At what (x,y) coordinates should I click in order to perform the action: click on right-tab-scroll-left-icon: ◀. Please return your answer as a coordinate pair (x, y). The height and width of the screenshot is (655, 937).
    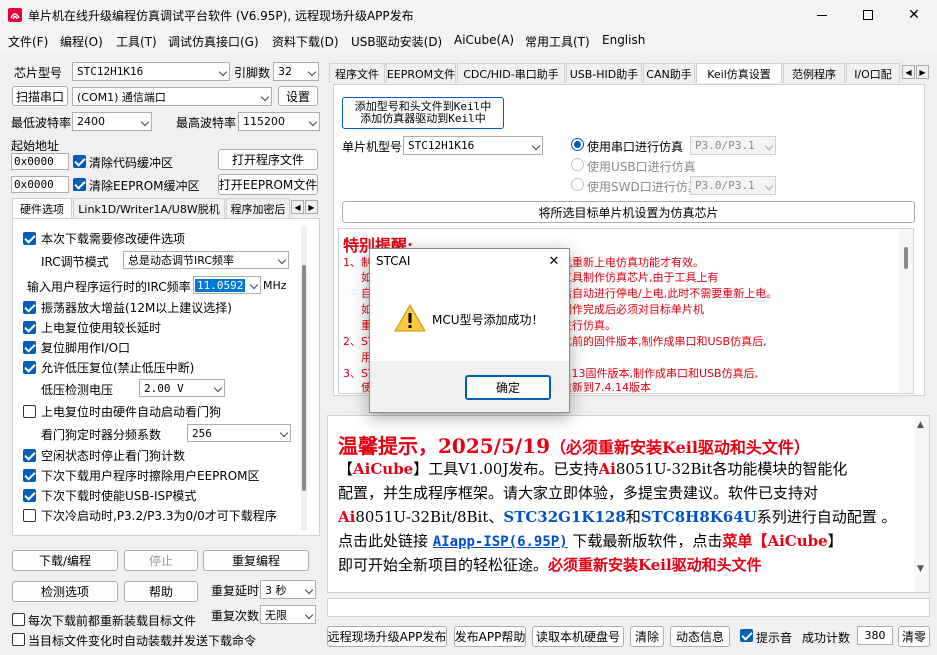
    Looking at the image, I should click on (908, 72).